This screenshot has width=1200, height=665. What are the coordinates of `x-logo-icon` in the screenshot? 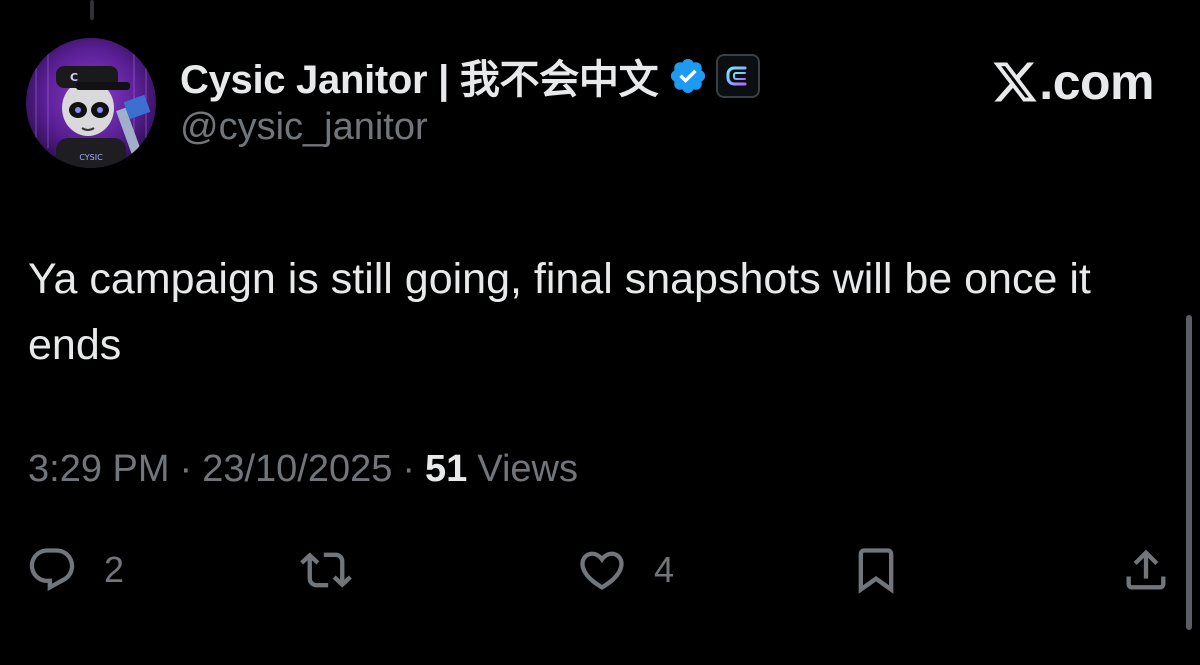 It's located at (1015, 82).